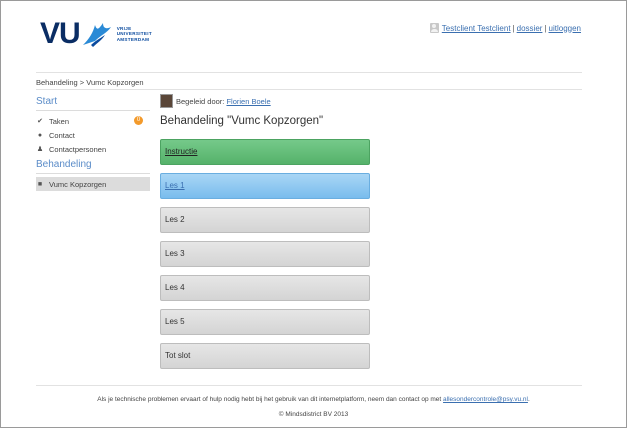 This screenshot has width=627, height=428. Describe the element at coordinates (313, 414) in the screenshot. I see `copyright: © Mindsdistrict BV 2013` at that location.